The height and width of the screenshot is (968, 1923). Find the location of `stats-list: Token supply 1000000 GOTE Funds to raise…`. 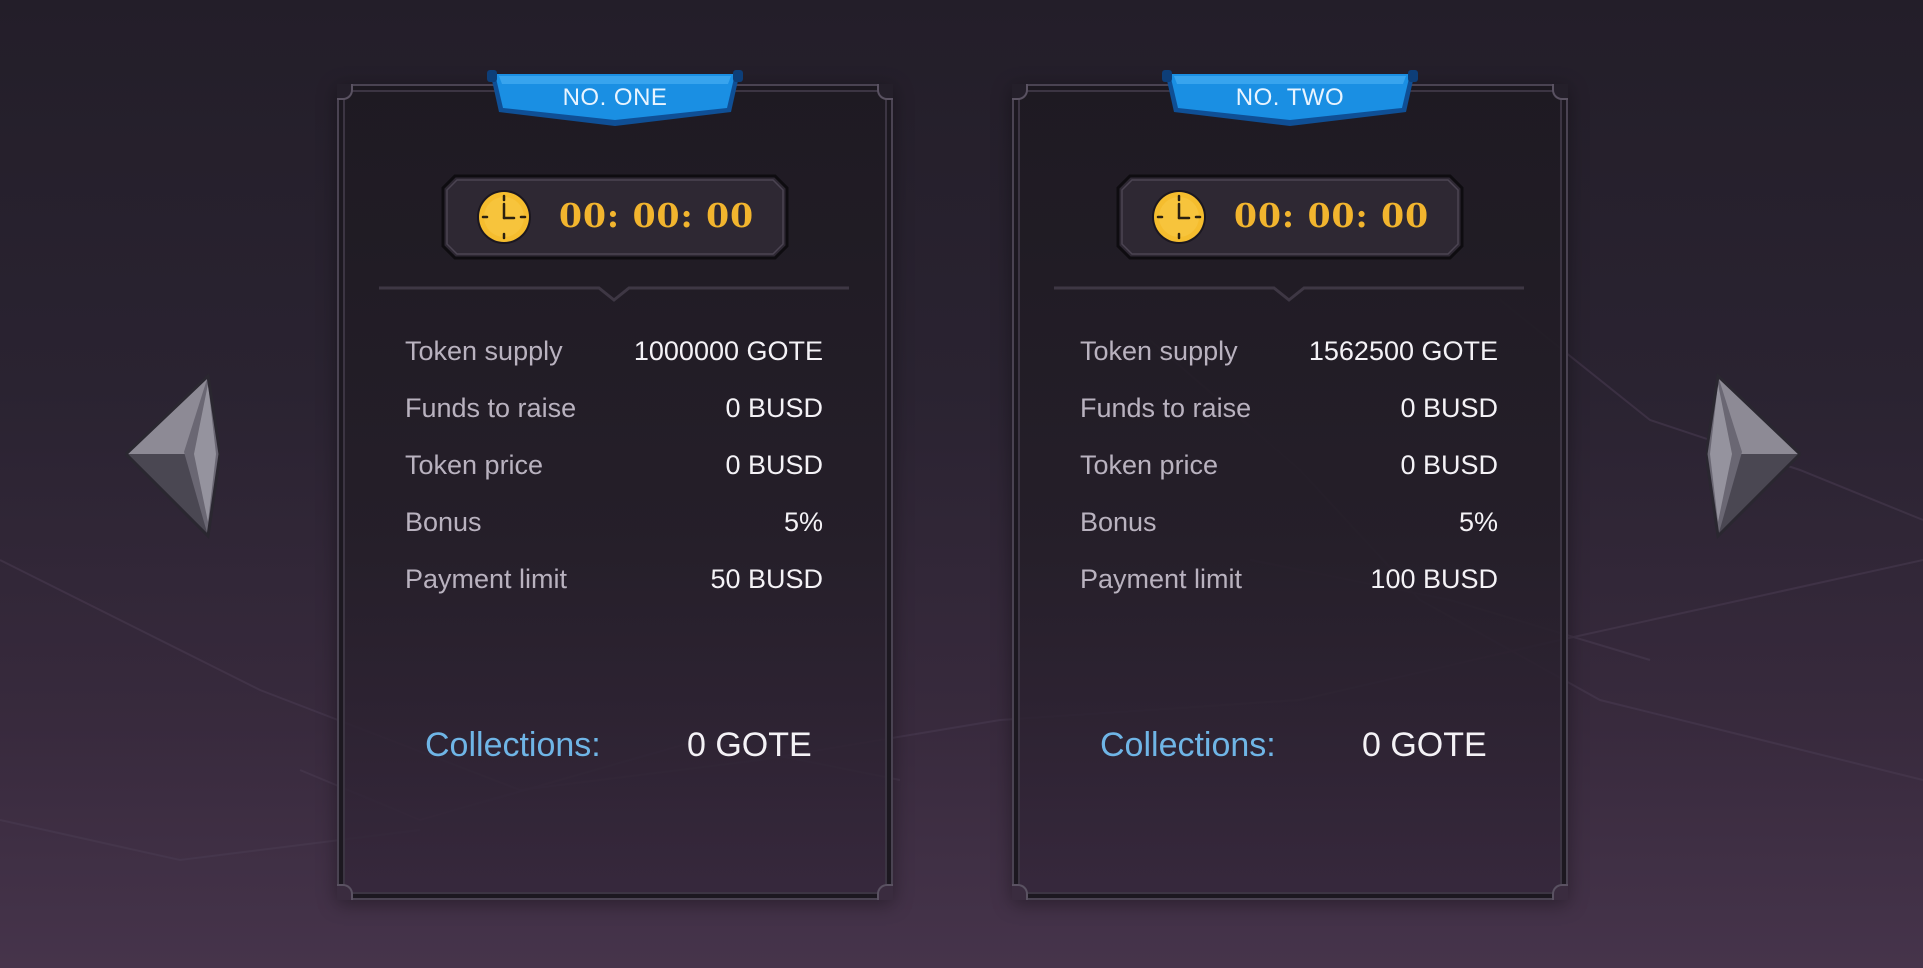

stats-list: Token supply 1000000 GOTE Funds to raise… is located at coordinates (614, 478).